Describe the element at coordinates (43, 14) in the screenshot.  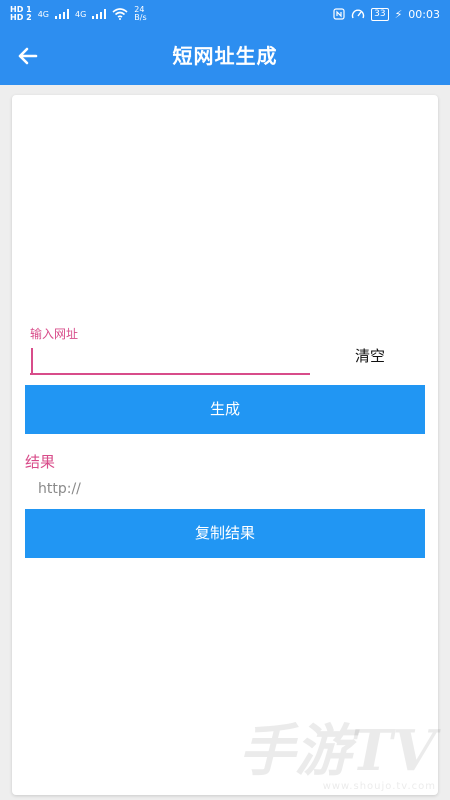
I see `net1-label: 4G` at that location.